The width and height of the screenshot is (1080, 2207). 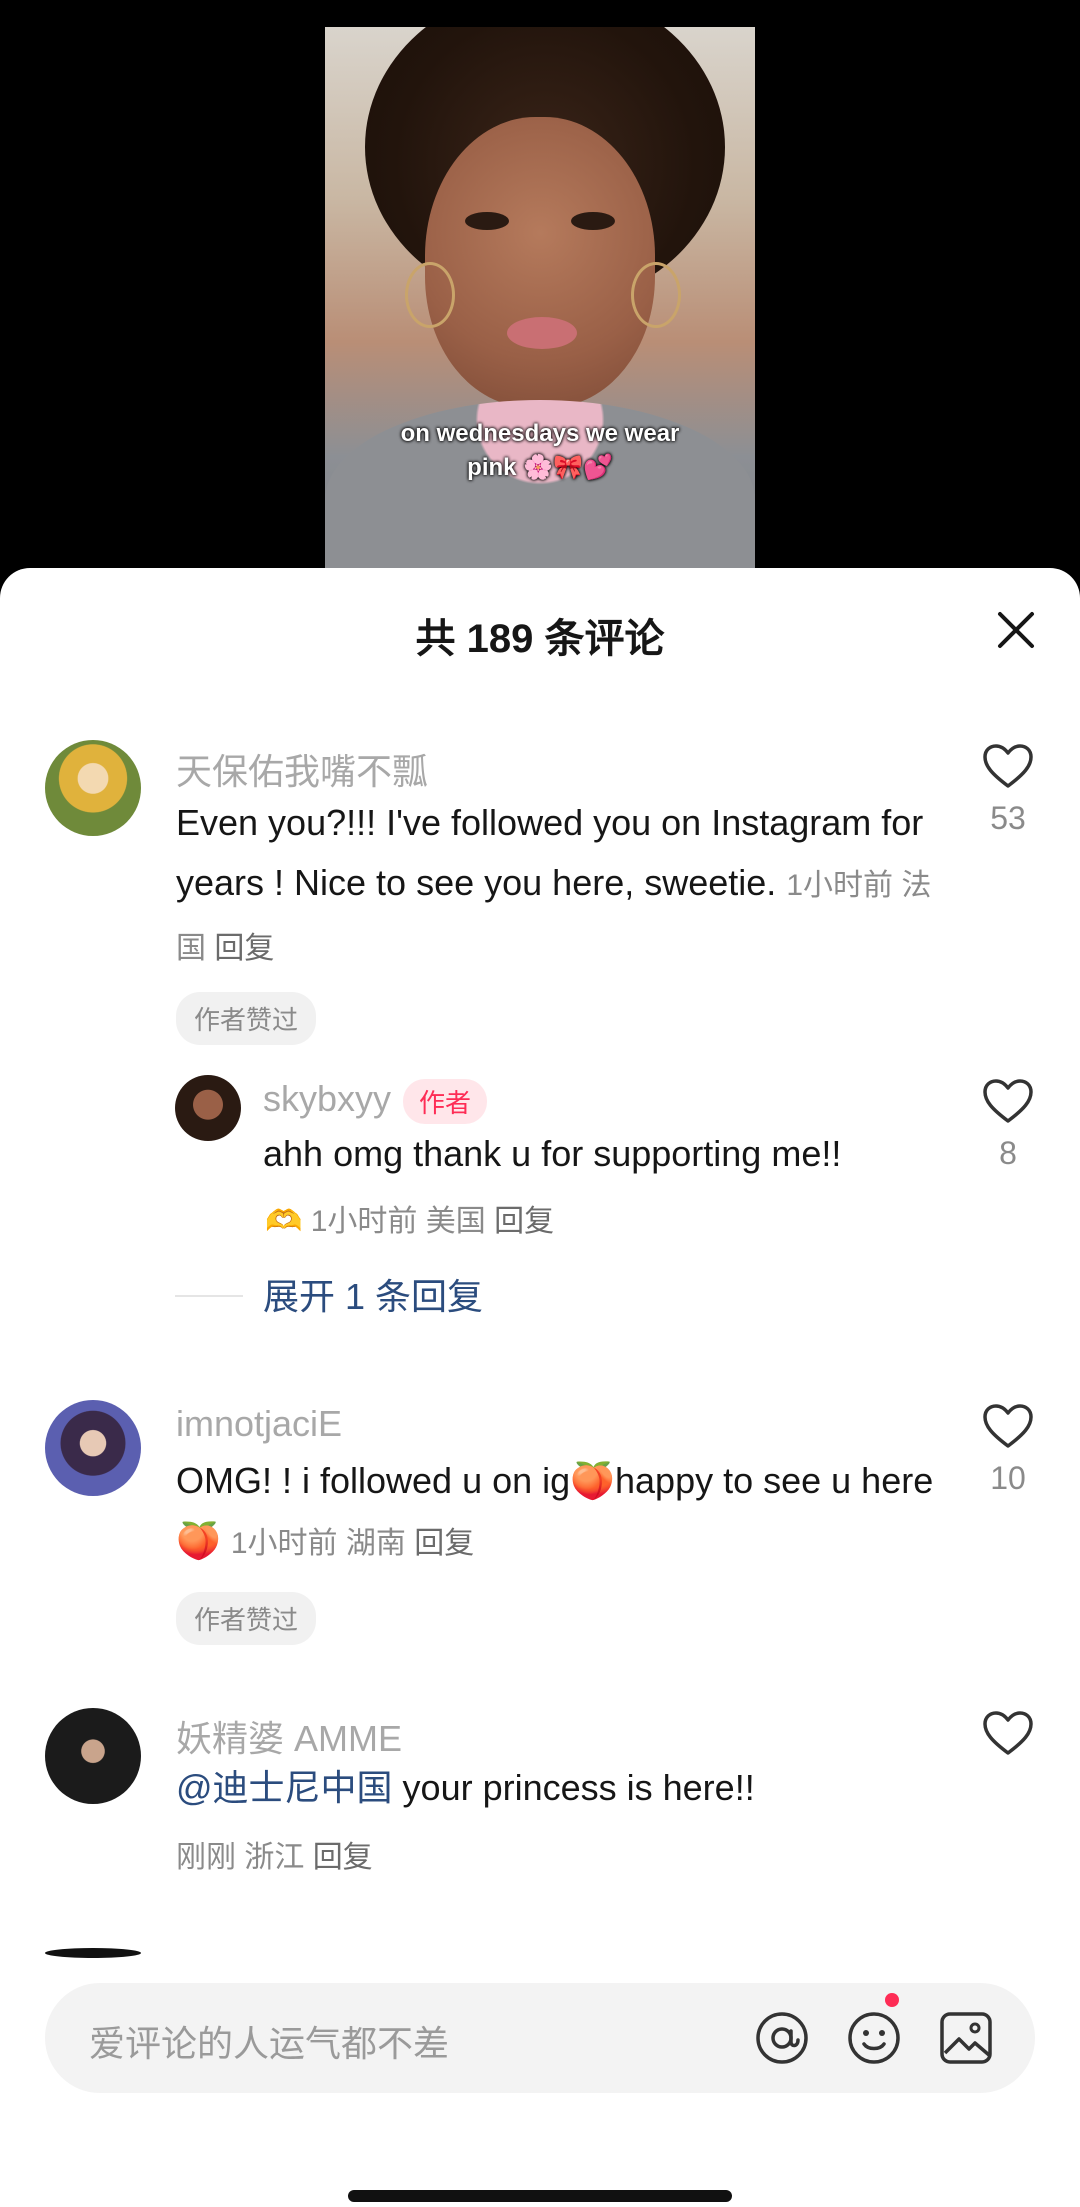 What do you see at coordinates (284, 1787) in the screenshot?
I see `mention-link: @迪士尼中国` at bounding box center [284, 1787].